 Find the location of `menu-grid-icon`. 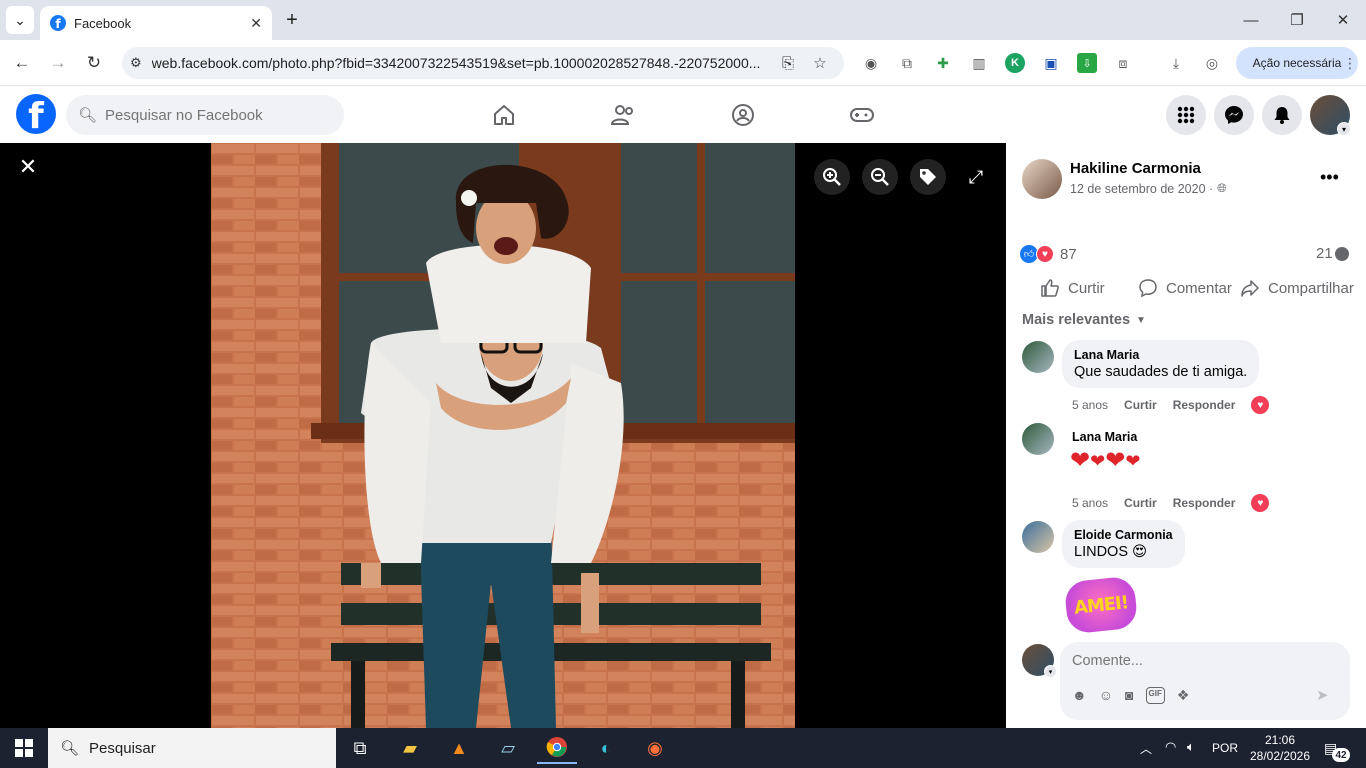

menu-grid-icon is located at coordinates (1186, 115).